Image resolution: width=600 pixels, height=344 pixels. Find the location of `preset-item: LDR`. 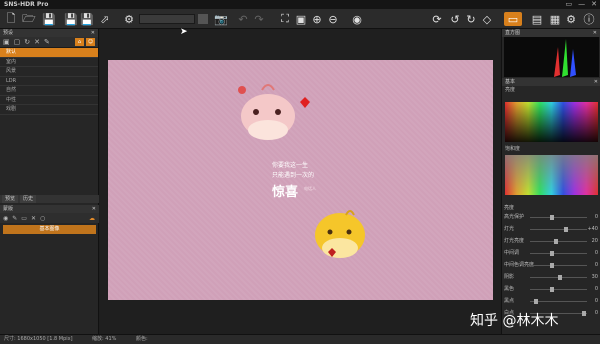

preset-item: LDR is located at coordinates (49, 81).